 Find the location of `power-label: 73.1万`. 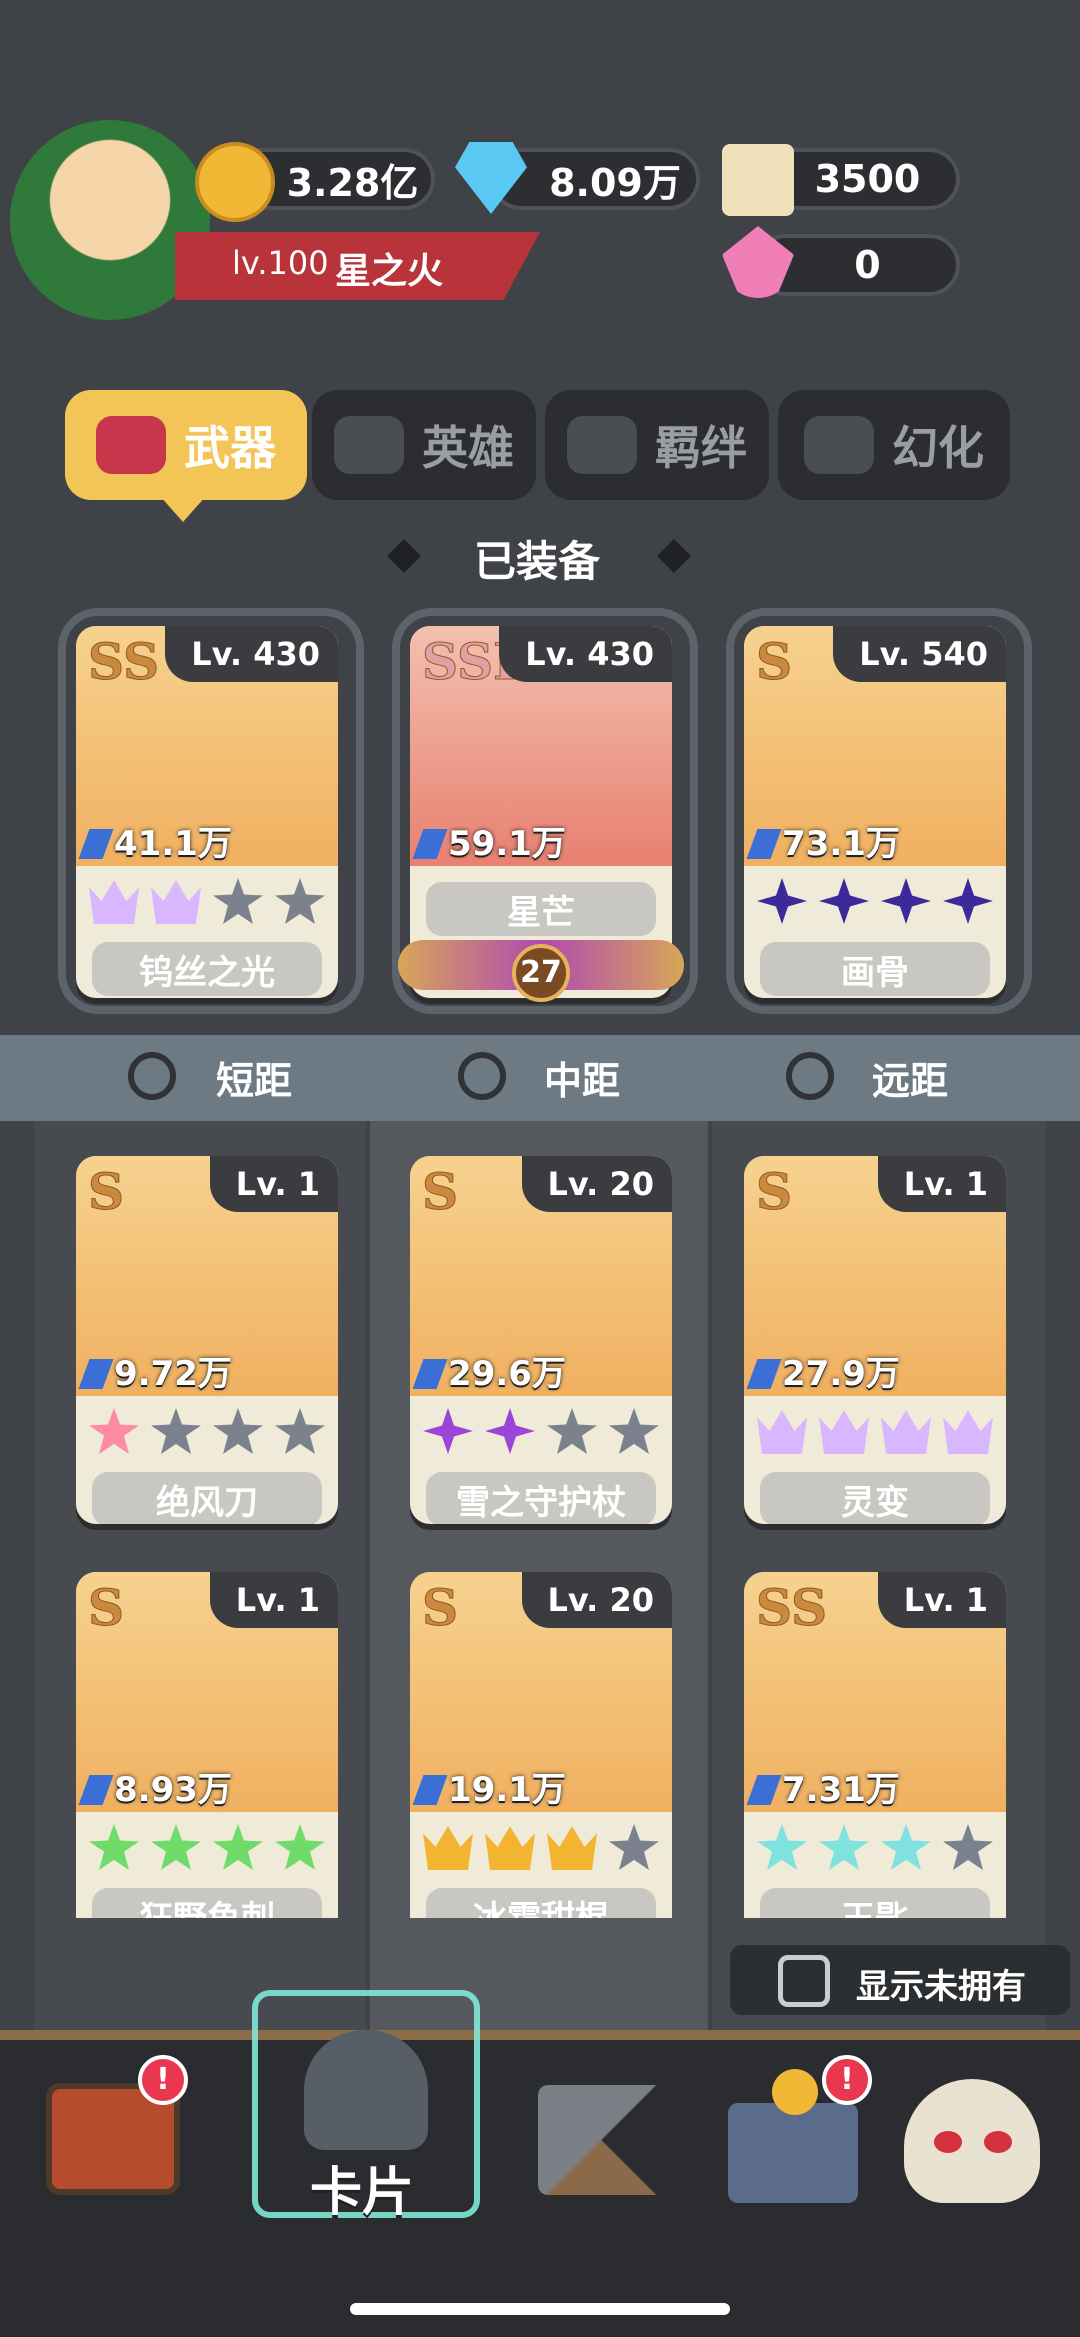

power-label: 73.1万 is located at coordinates (823, 840).